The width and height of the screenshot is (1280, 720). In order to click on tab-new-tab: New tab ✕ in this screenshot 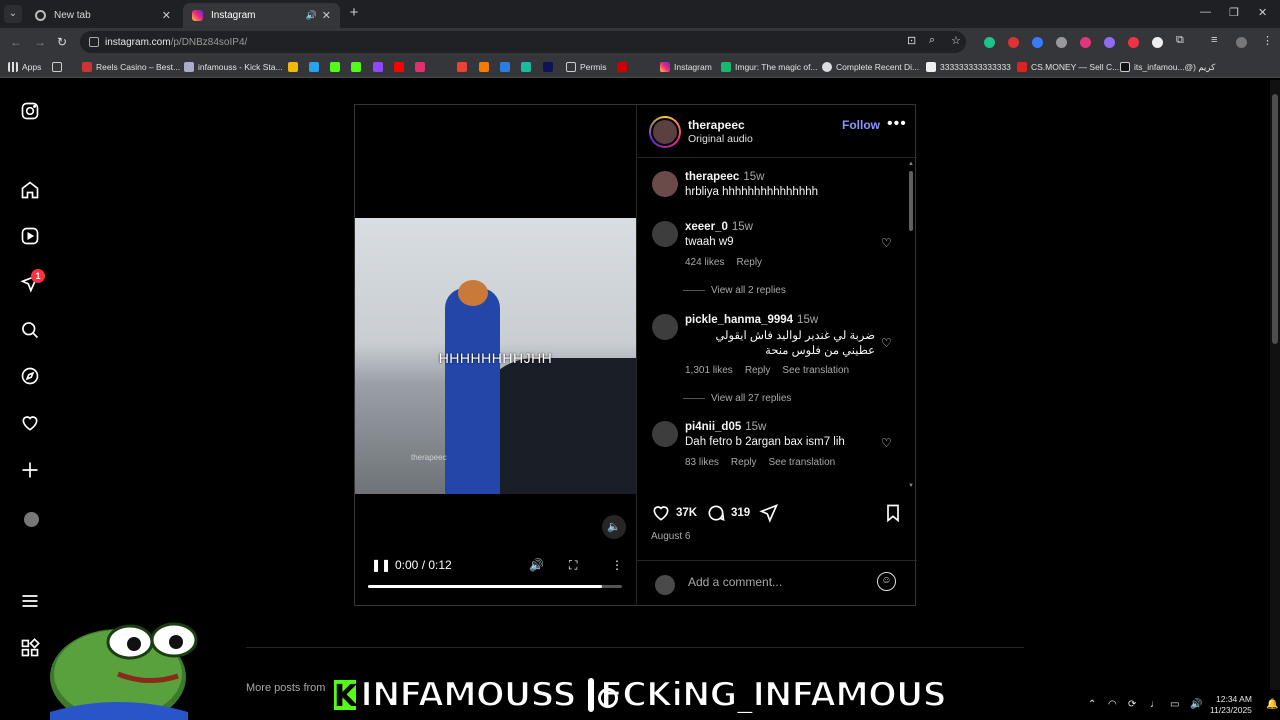, I will do `click(103, 15)`.